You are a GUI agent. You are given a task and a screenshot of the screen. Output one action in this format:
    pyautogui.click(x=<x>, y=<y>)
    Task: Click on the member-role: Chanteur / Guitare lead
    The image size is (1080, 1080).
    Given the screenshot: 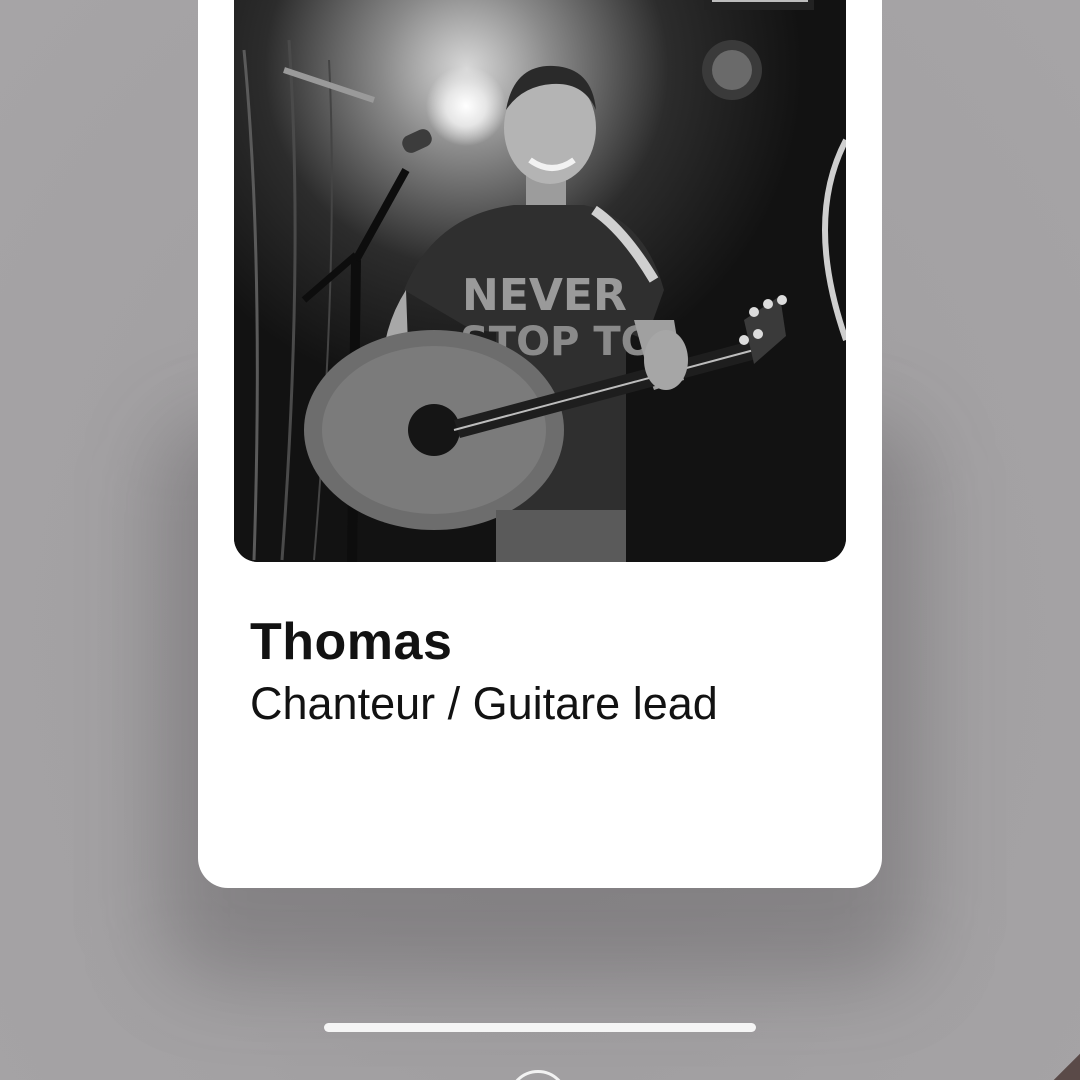 What is the action you would take?
    pyautogui.click(x=484, y=703)
    